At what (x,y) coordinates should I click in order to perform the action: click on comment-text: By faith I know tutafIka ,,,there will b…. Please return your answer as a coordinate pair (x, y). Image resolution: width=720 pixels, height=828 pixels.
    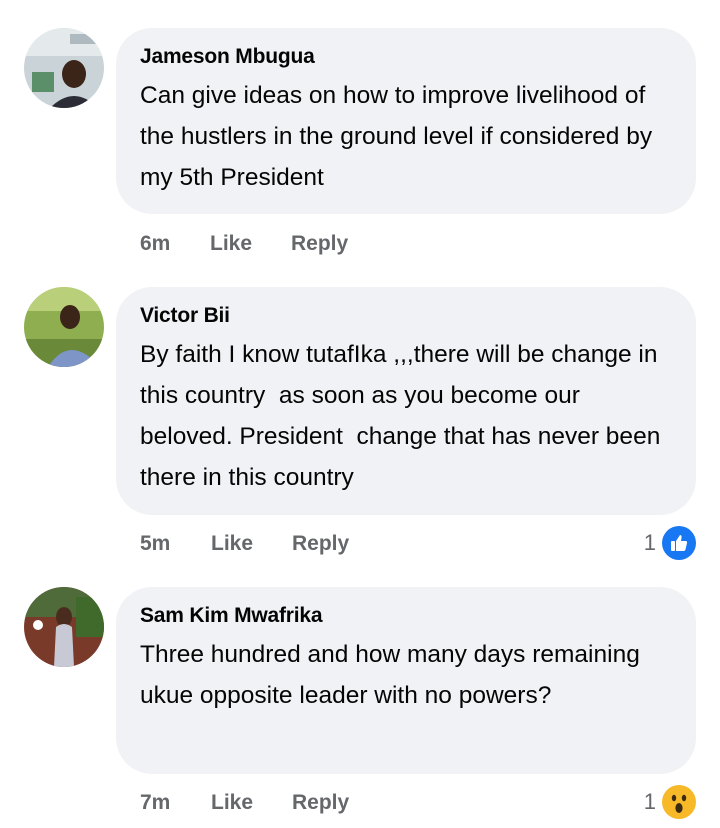
    Looking at the image, I should click on (404, 416).